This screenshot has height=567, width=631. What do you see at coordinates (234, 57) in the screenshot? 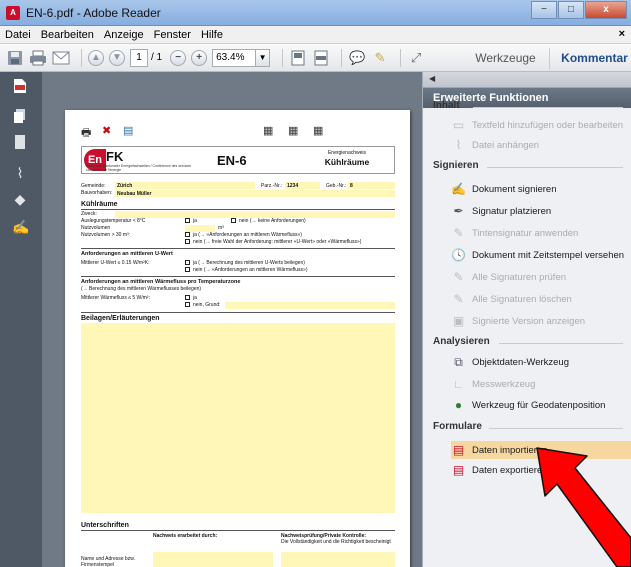
I see `zoom-input: 63.4%` at bounding box center [234, 57].